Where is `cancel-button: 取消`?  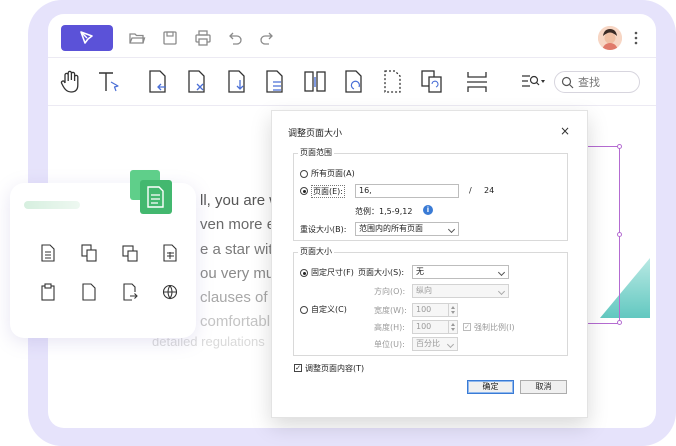
cancel-button: 取消 is located at coordinates (543, 387).